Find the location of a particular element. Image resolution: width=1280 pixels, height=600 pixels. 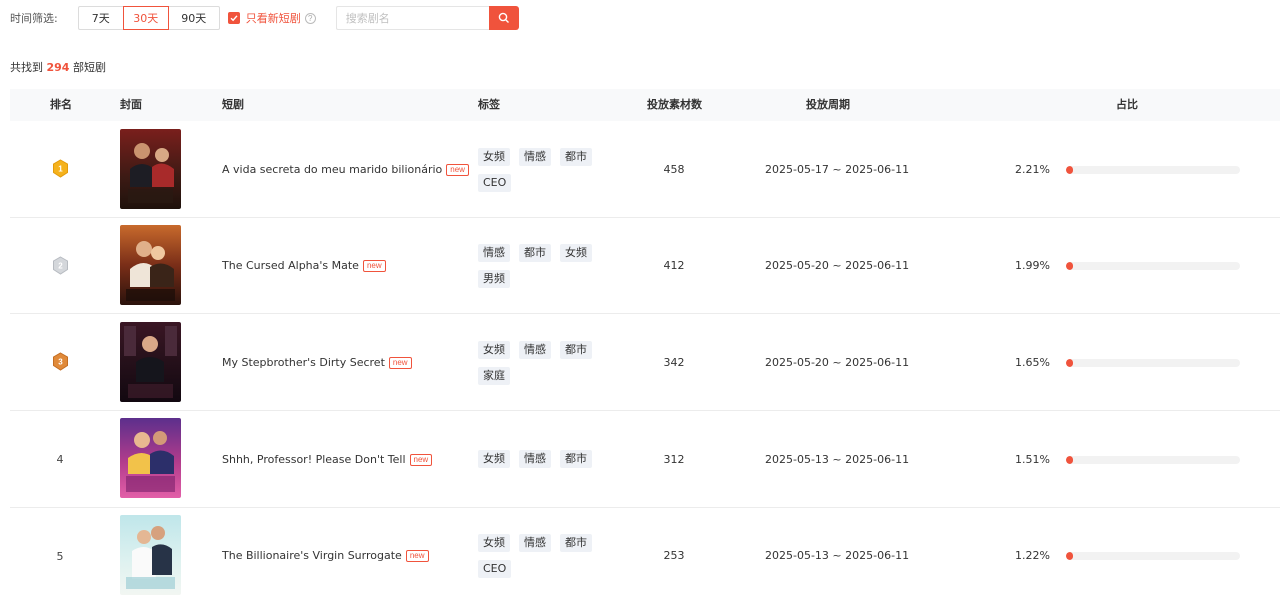

help-icon: ? is located at coordinates (310, 18).